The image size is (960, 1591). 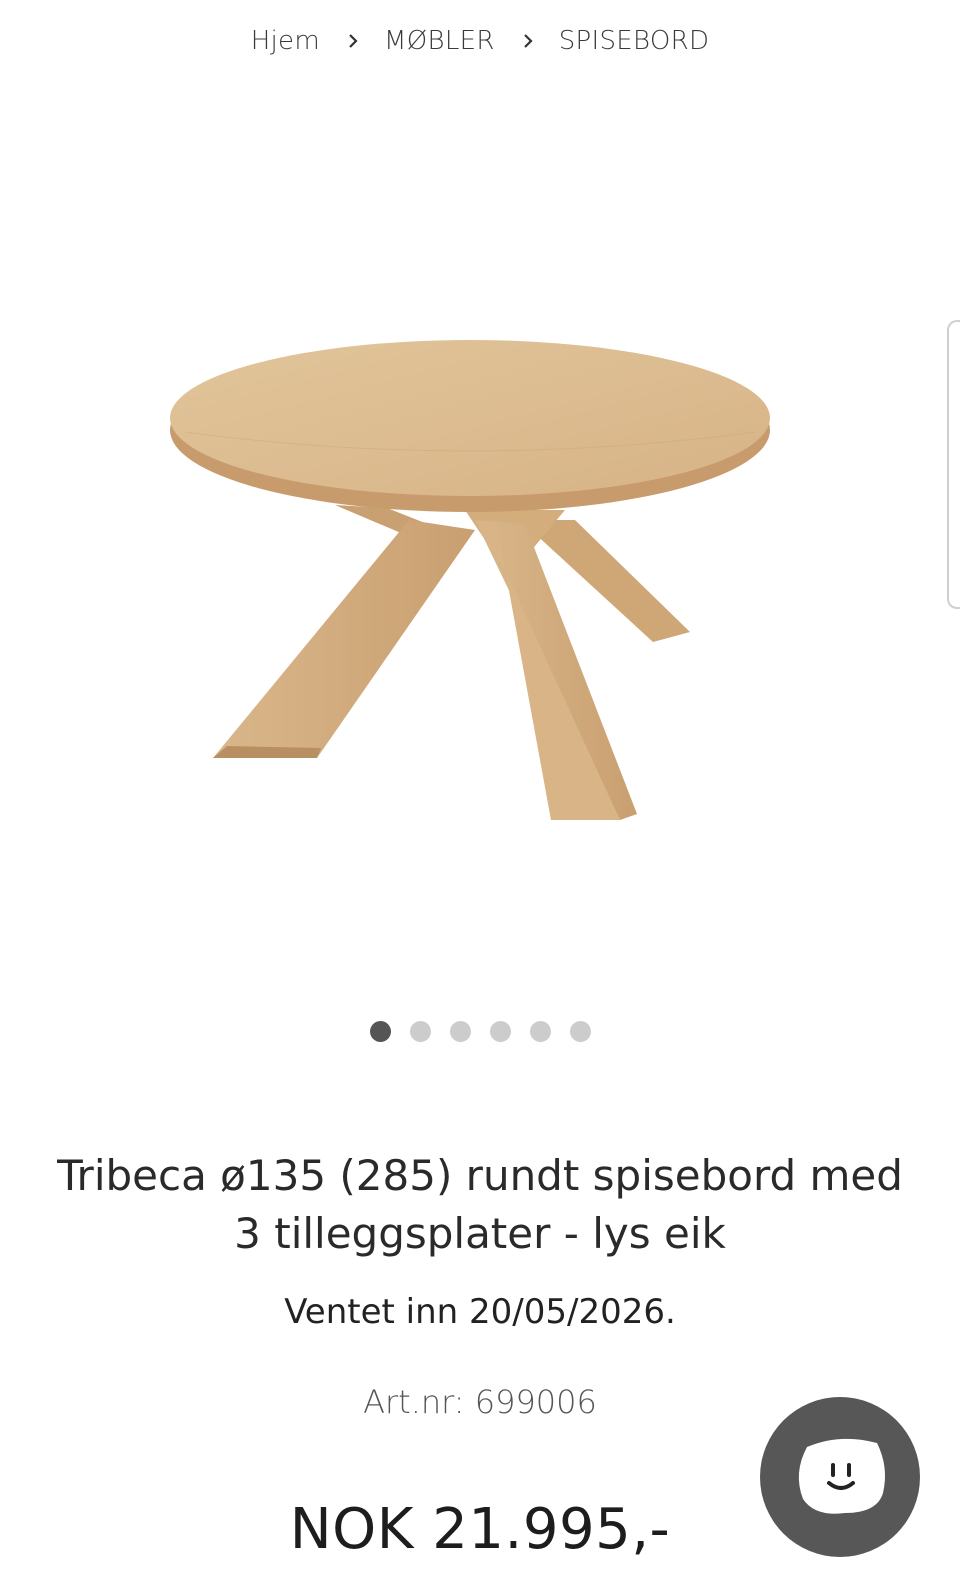 What do you see at coordinates (480, 1031) in the screenshot?
I see `gallery-pagination` at bounding box center [480, 1031].